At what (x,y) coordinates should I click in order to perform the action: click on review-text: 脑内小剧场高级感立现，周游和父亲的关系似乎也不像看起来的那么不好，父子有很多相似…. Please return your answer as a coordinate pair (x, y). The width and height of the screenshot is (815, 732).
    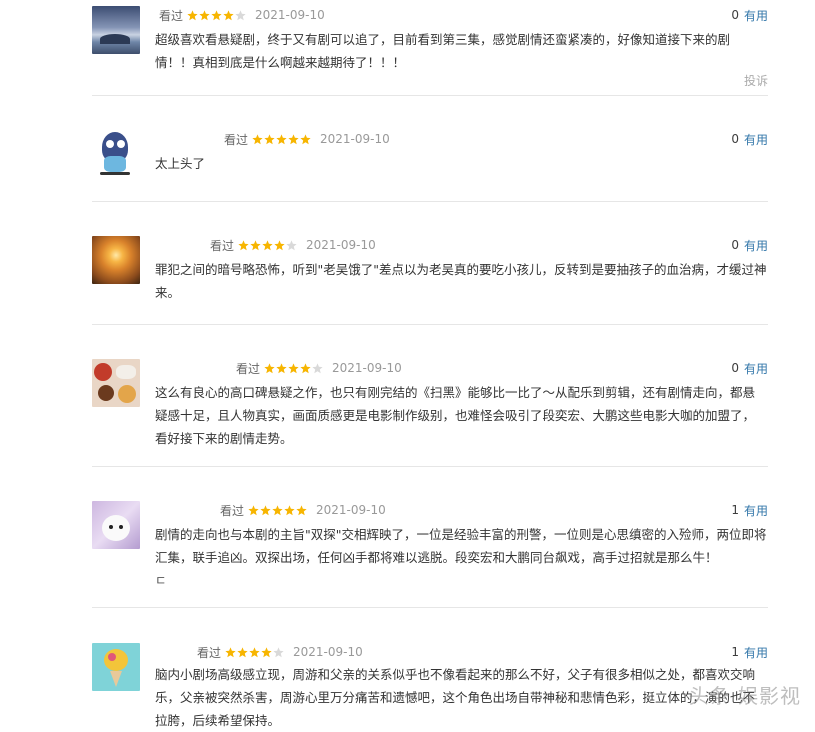
    Looking at the image, I should click on (455, 697).